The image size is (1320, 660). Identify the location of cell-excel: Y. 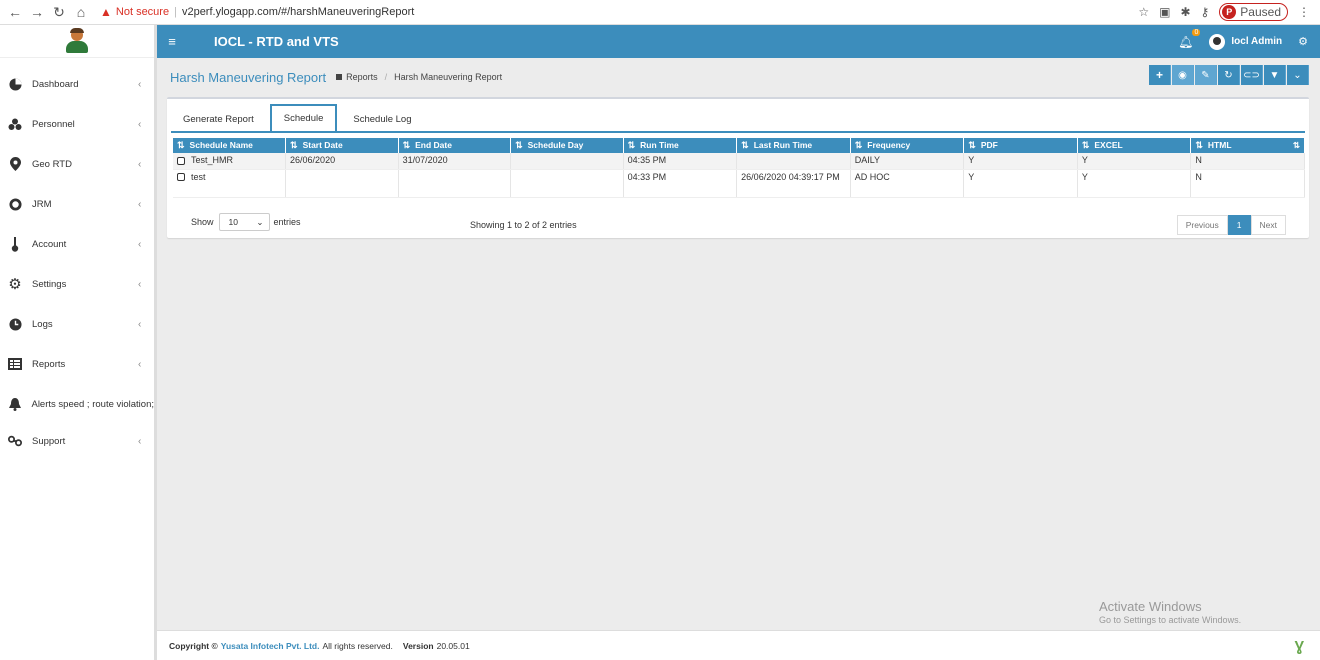
(1134, 183).